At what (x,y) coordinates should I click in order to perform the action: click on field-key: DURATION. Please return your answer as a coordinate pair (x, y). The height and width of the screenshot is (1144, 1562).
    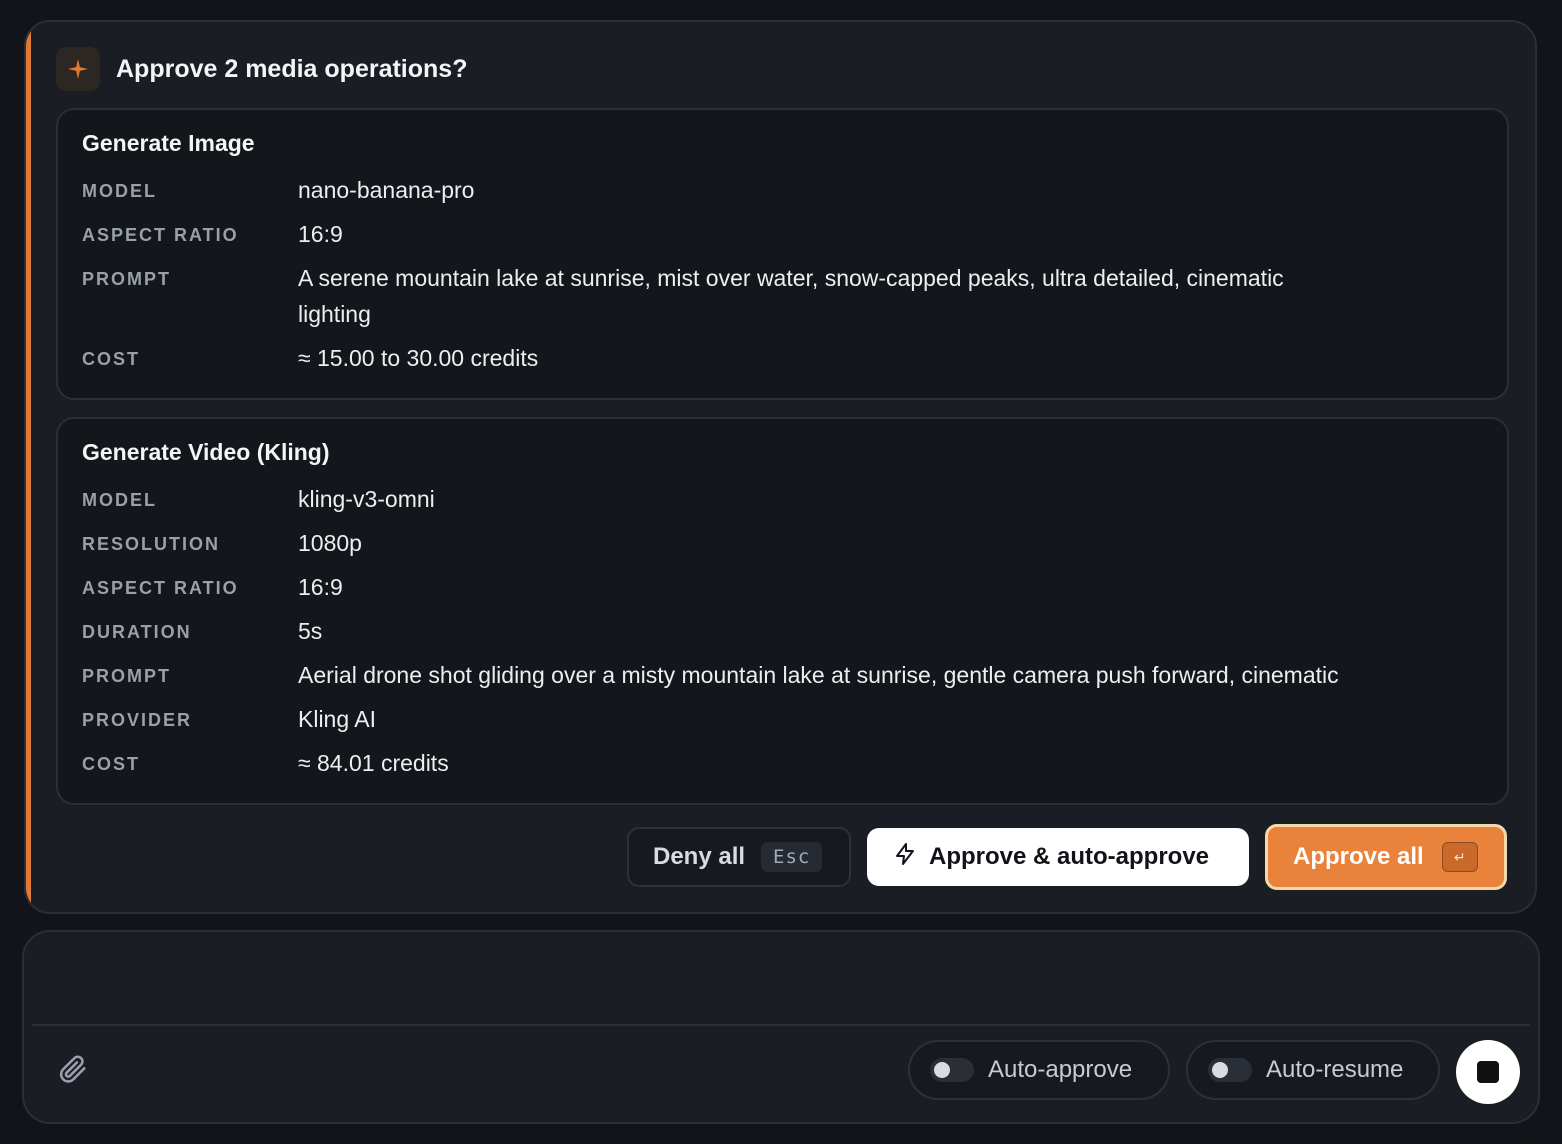
    Looking at the image, I should click on (137, 632).